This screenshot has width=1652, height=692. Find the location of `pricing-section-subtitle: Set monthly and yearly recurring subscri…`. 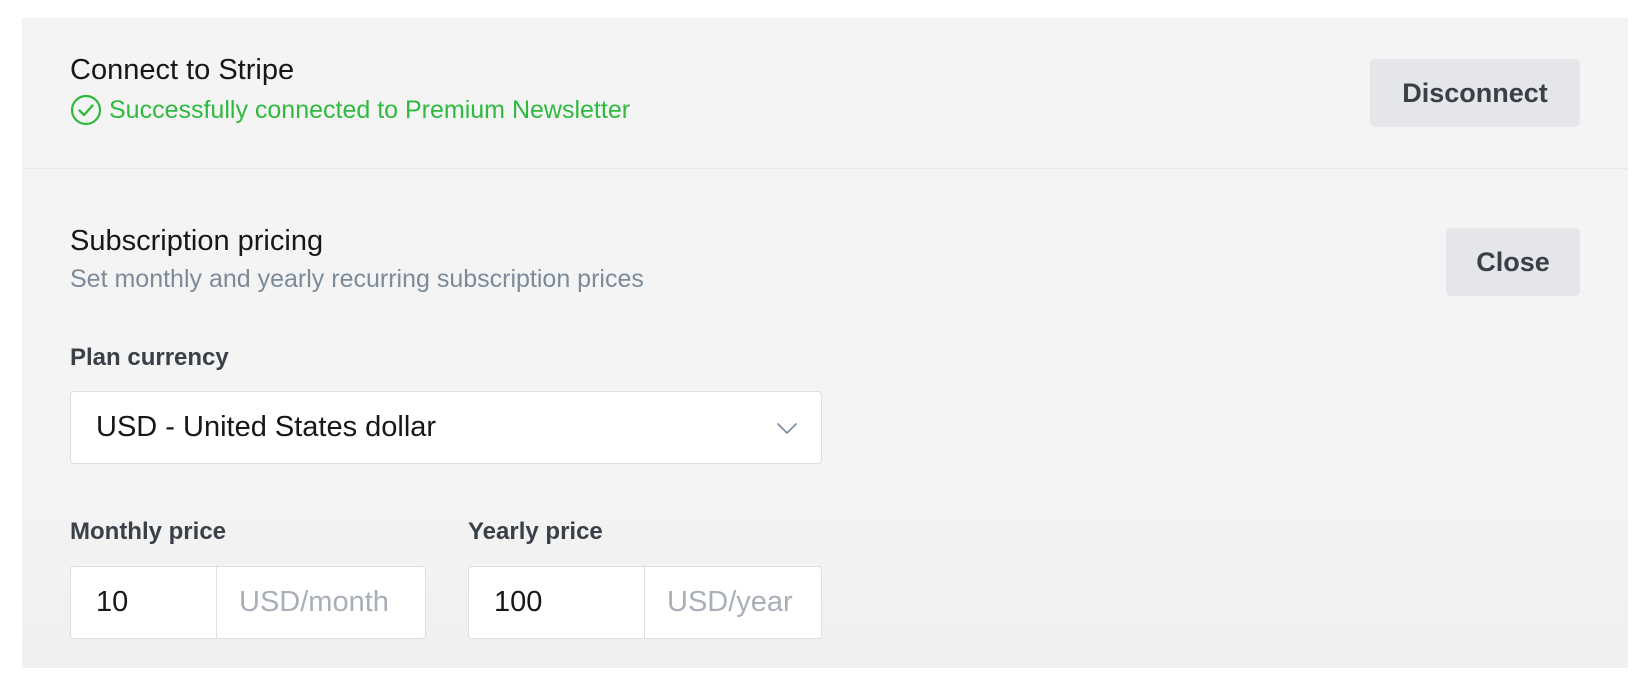

pricing-section-subtitle: Set monthly and yearly recurring subscri… is located at coordinates (357, 279).